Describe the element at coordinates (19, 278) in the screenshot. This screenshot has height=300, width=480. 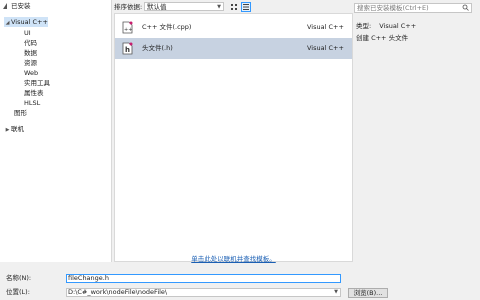
I see `name-label: 名称(N):` at that location.